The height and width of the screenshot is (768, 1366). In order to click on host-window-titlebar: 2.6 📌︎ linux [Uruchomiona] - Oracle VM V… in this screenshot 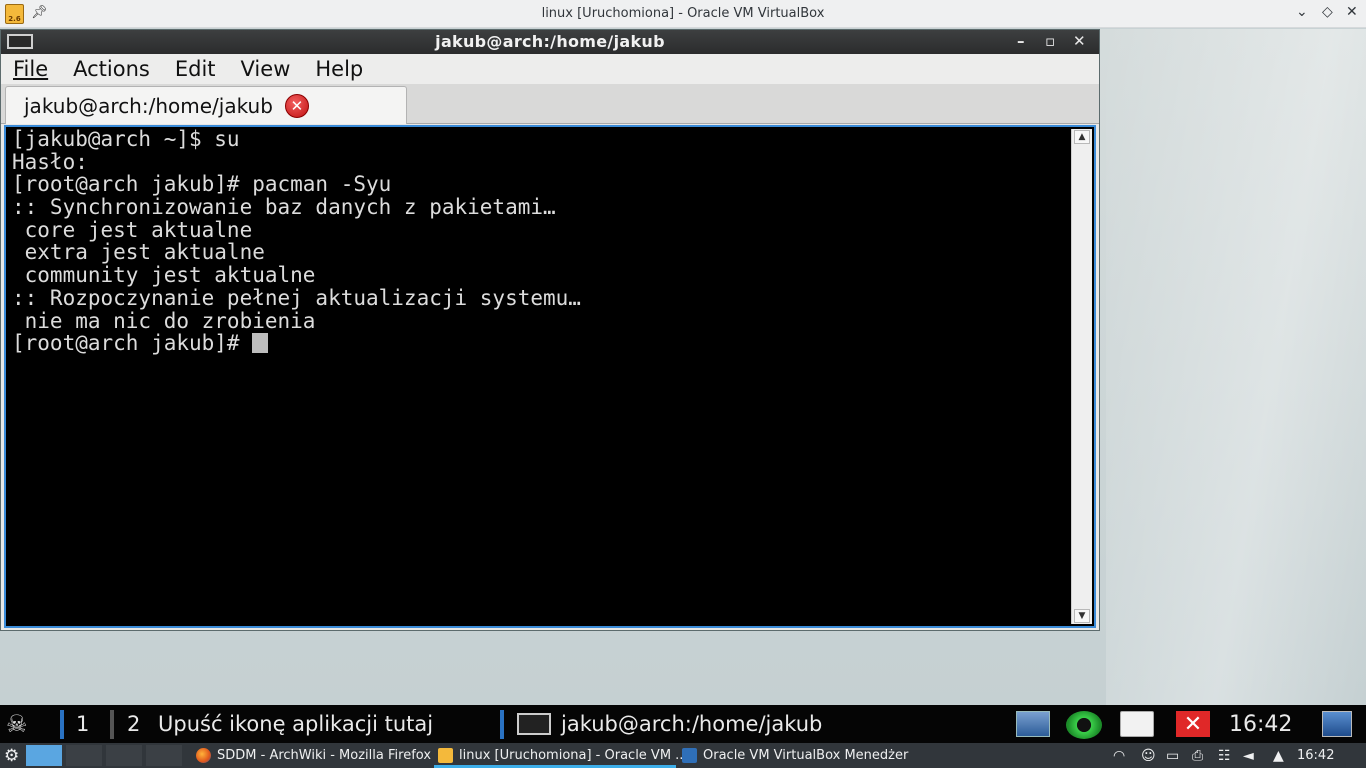, I will do `click(683, 14)`.